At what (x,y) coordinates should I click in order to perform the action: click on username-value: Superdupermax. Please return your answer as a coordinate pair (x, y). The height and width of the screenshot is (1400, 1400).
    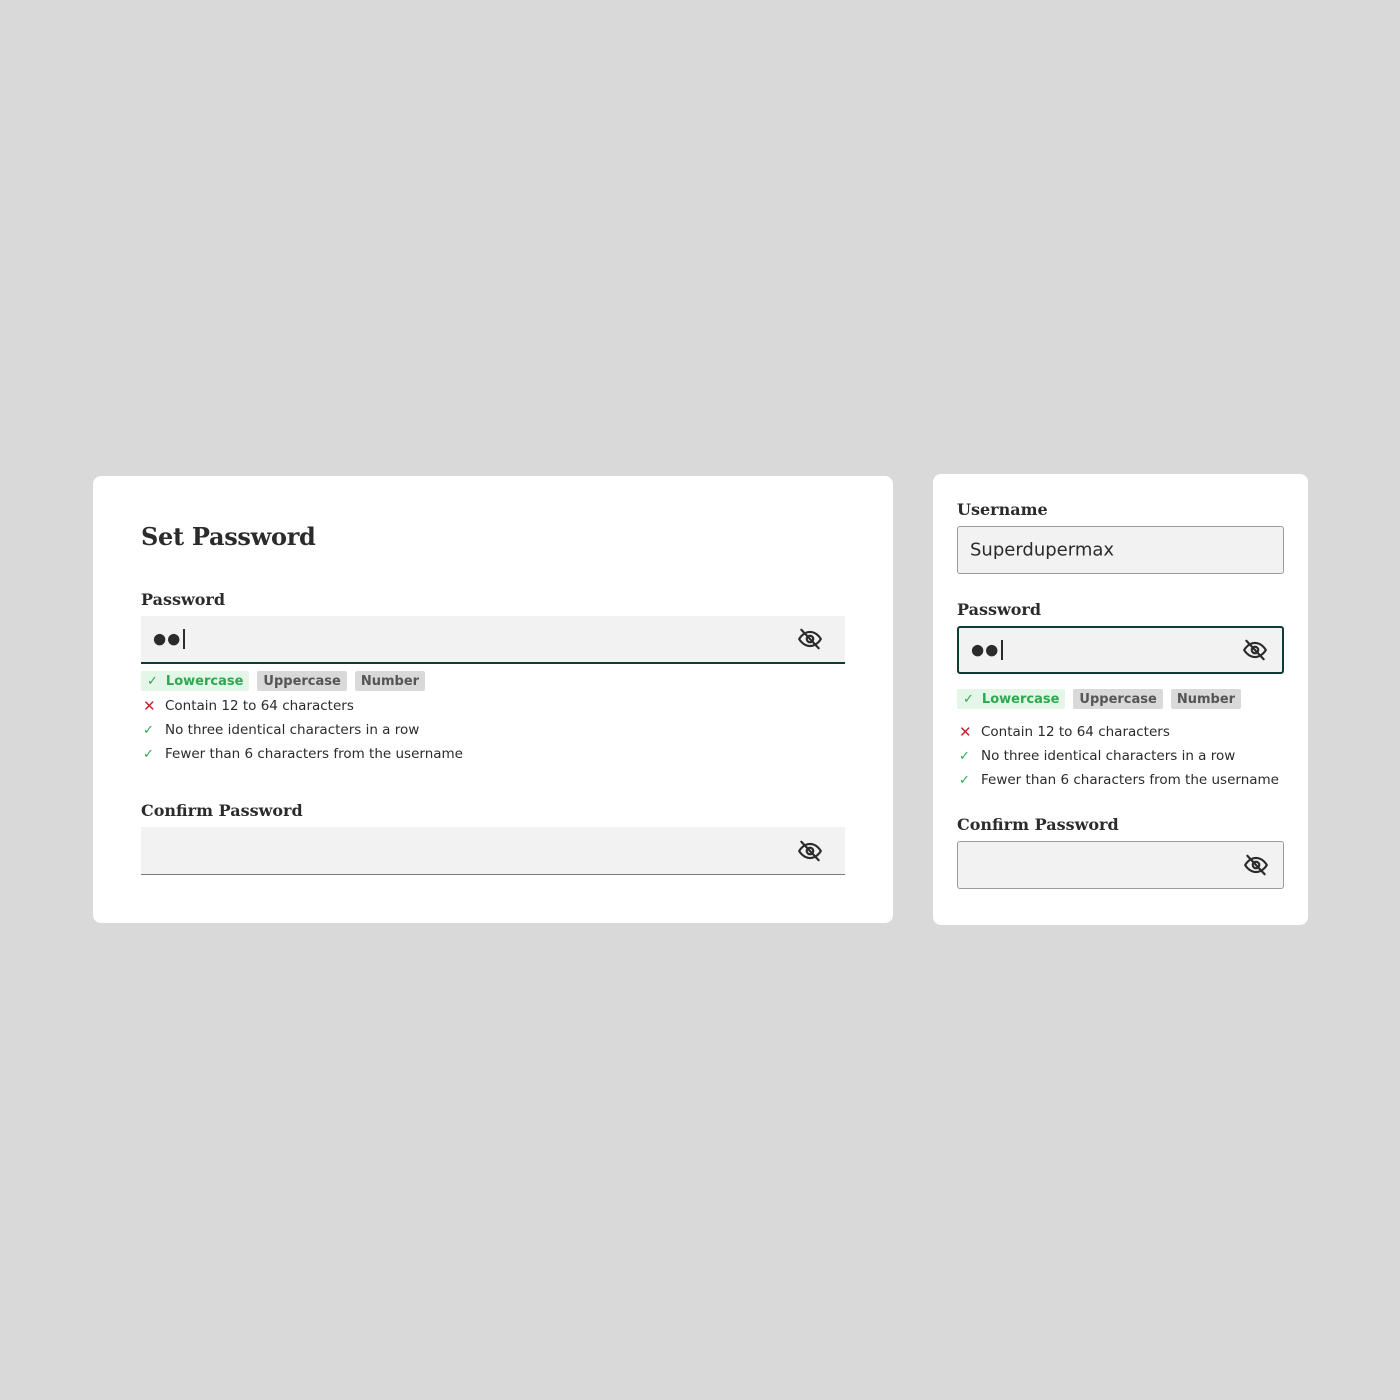
    Looking at the image, I should click on (1042, 550).